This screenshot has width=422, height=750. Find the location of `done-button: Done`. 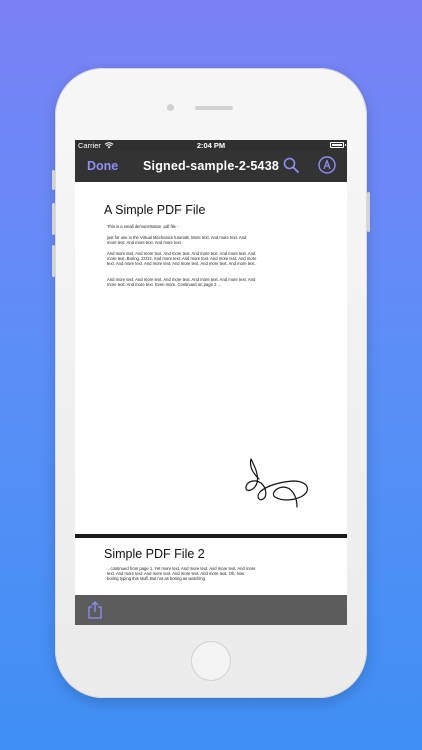

done-button: Done is located at coordinates (102, 166).